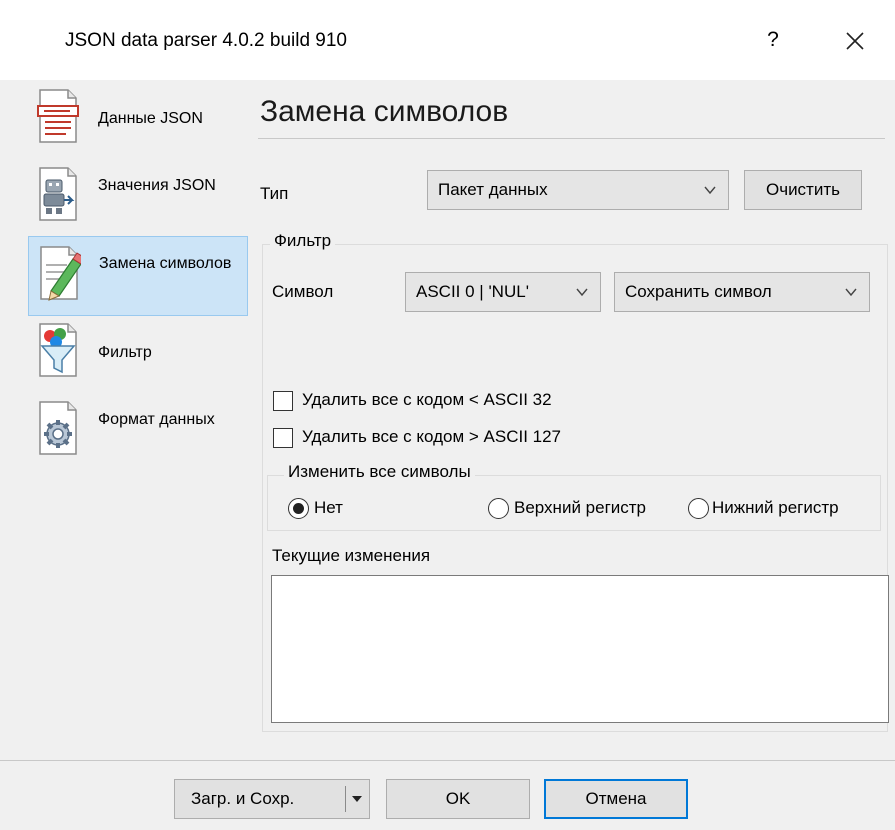 The image size is (895, 830). Describe the element at coordinates (472, 291) in the screenshot. I see `symbol-select-value: ASCII 0 | 'NUL'` at that location.